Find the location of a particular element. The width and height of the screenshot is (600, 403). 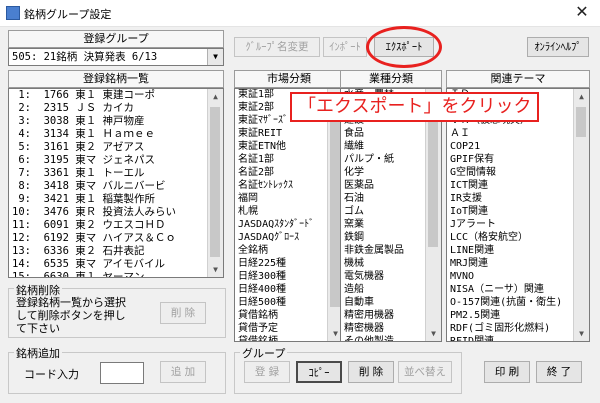

copy-group-button: ｺﾋﾟｰ is located at coordinates (319, 372).